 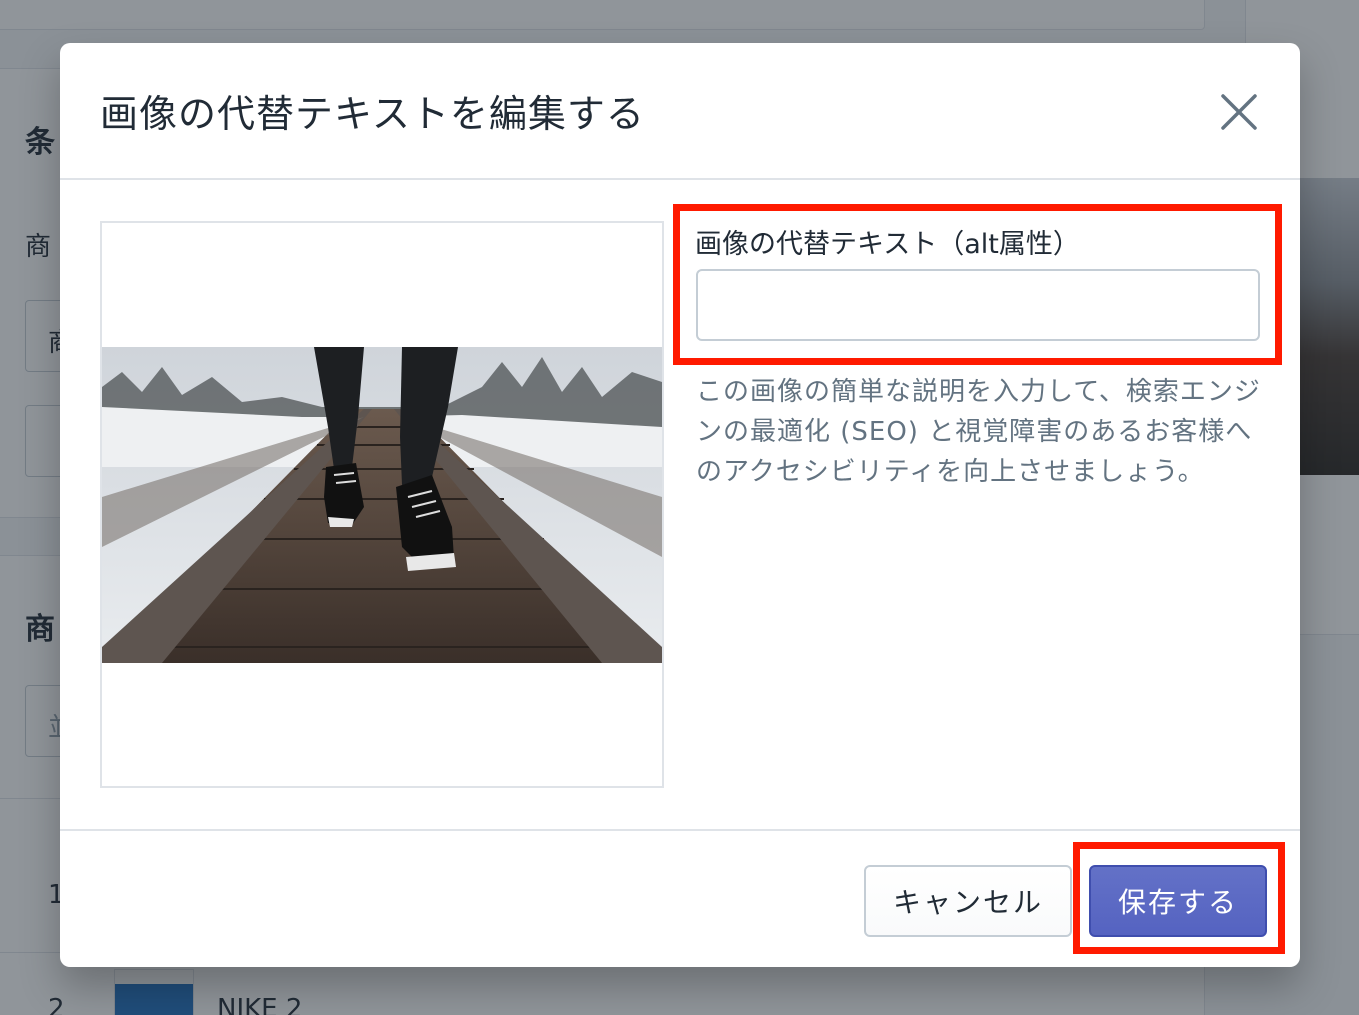 I want to click on close-icon, so click(x=1239, y=112).